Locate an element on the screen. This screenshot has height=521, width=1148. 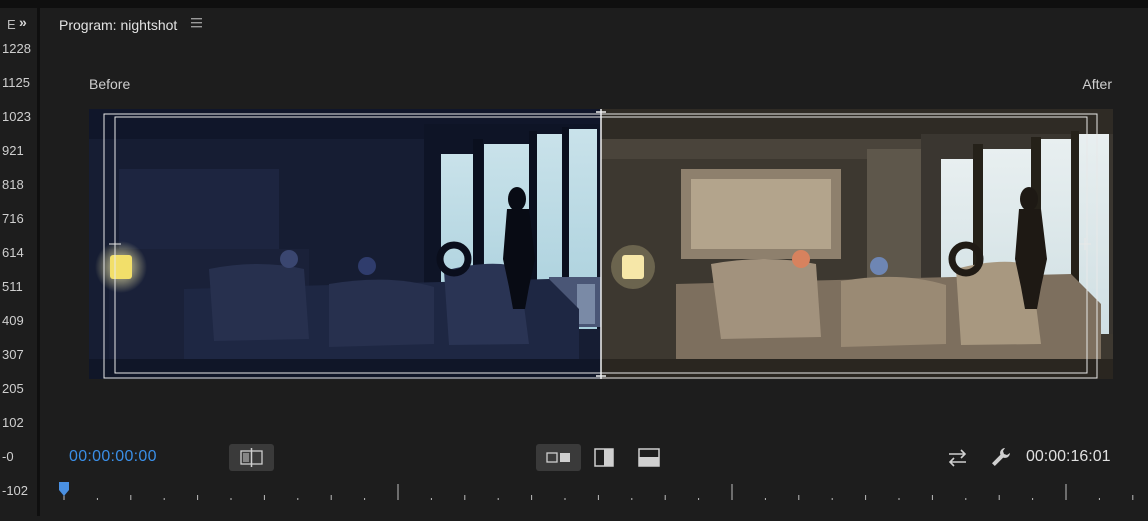
panel-title: Program: nightshot is located at coordinates (118, 25).